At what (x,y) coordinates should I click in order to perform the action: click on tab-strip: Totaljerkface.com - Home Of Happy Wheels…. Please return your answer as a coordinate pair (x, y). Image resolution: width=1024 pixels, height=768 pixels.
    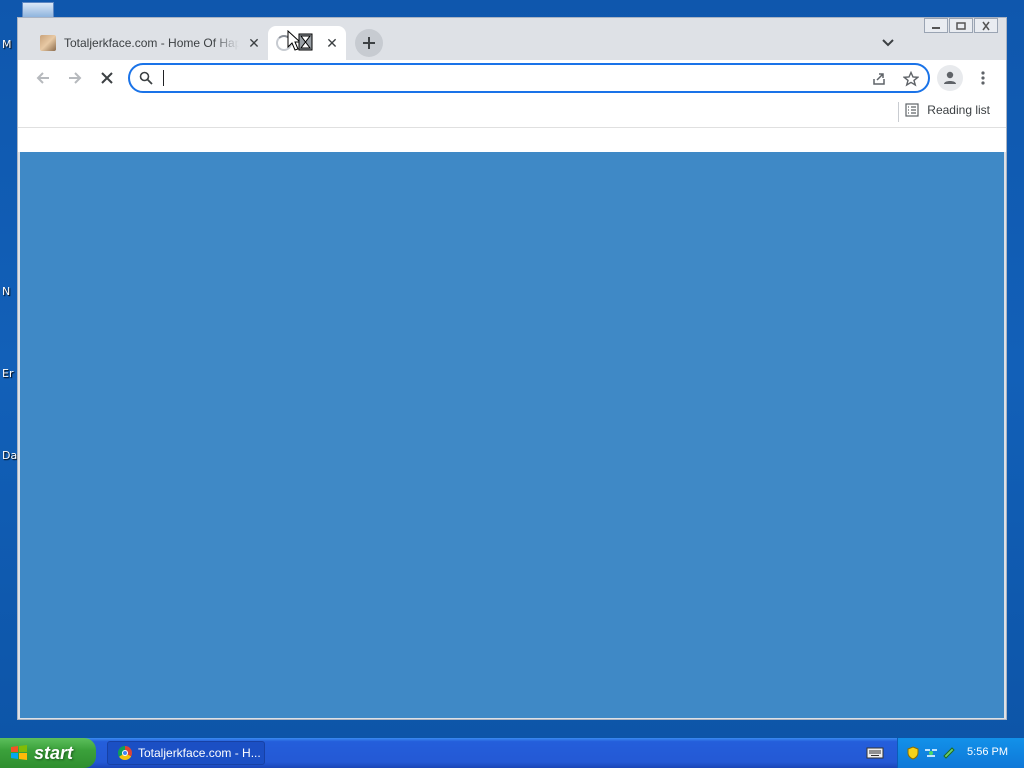
    Looking at the image, I should click on (512, 39).